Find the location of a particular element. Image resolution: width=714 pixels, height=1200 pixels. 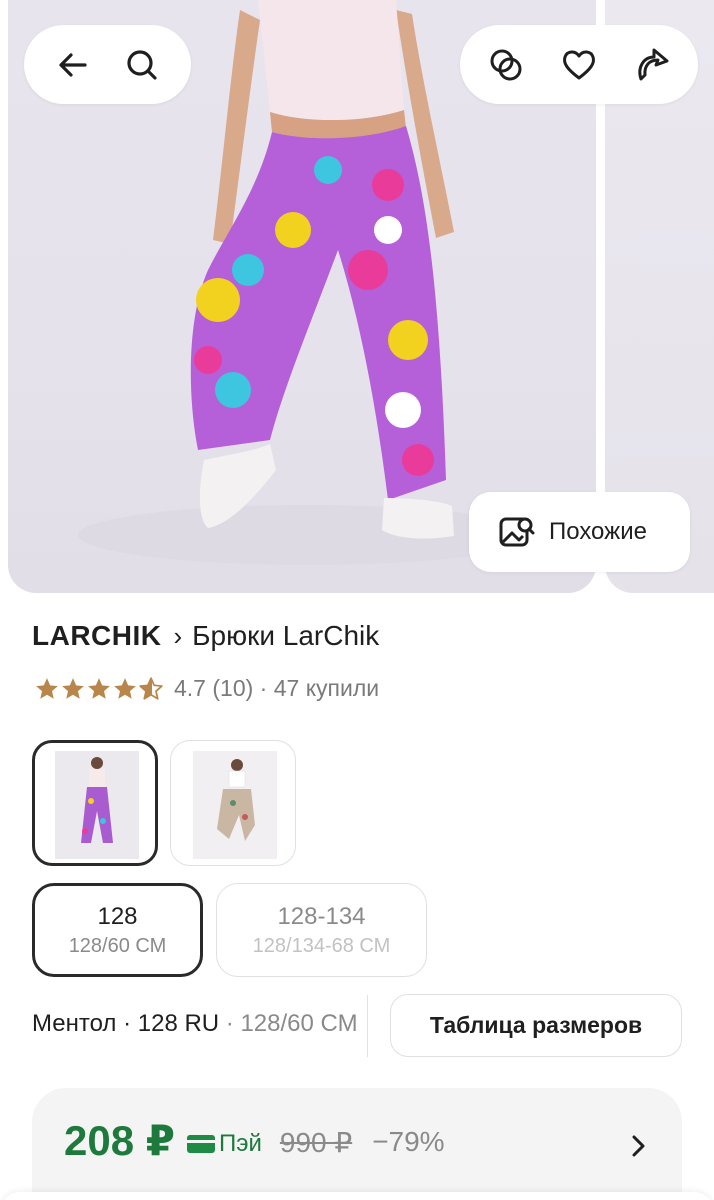

similar-products-button: Похожие is located at coordinates (579, 532).